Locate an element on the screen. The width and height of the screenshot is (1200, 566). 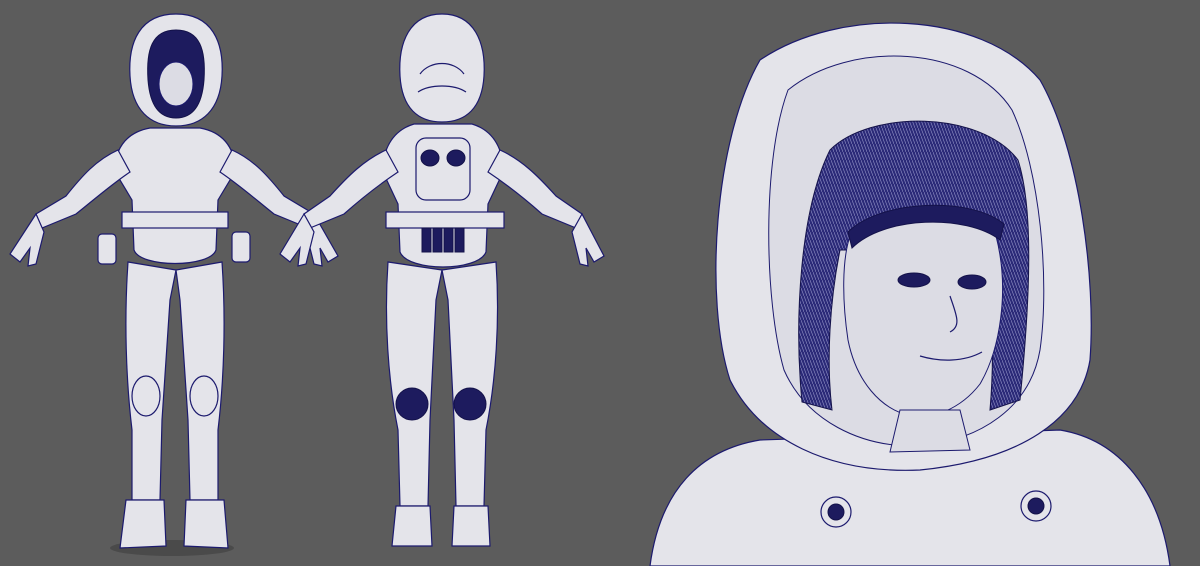
boot-right-front is located at coordinates (206, 524).